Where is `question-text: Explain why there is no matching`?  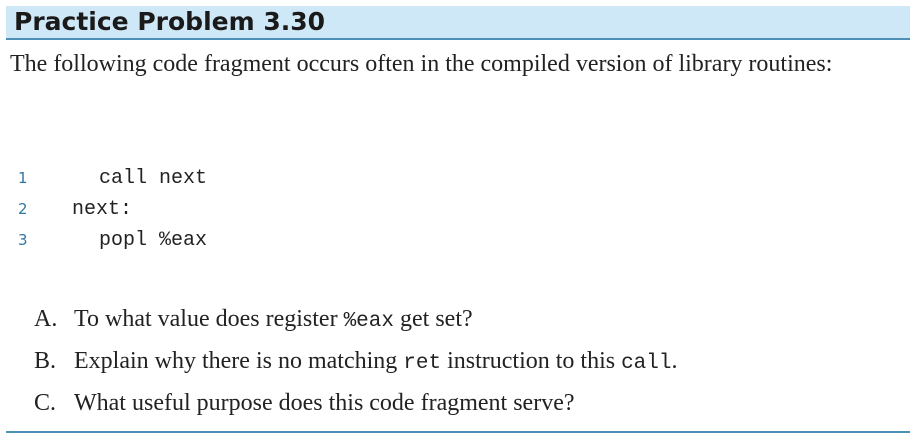
question-text: Explain why there is no matching is located at coordinates (239, 361).